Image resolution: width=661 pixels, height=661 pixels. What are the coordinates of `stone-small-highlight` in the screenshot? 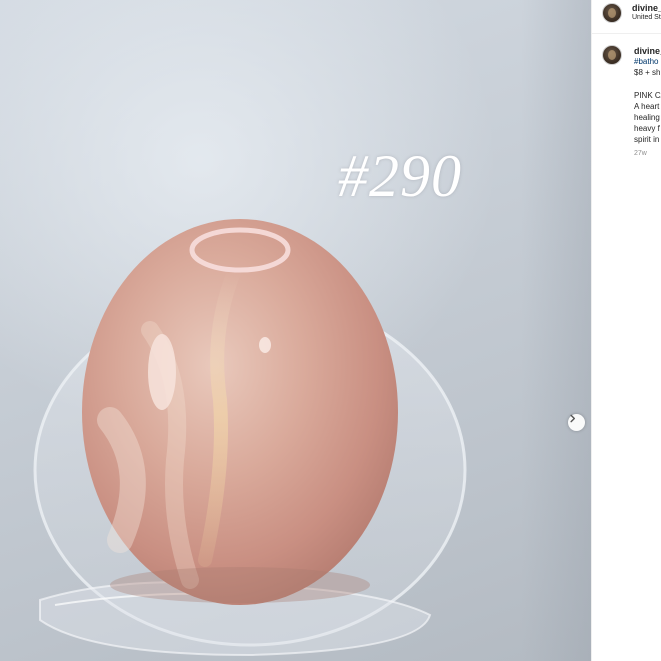 It's located at (265, 345).